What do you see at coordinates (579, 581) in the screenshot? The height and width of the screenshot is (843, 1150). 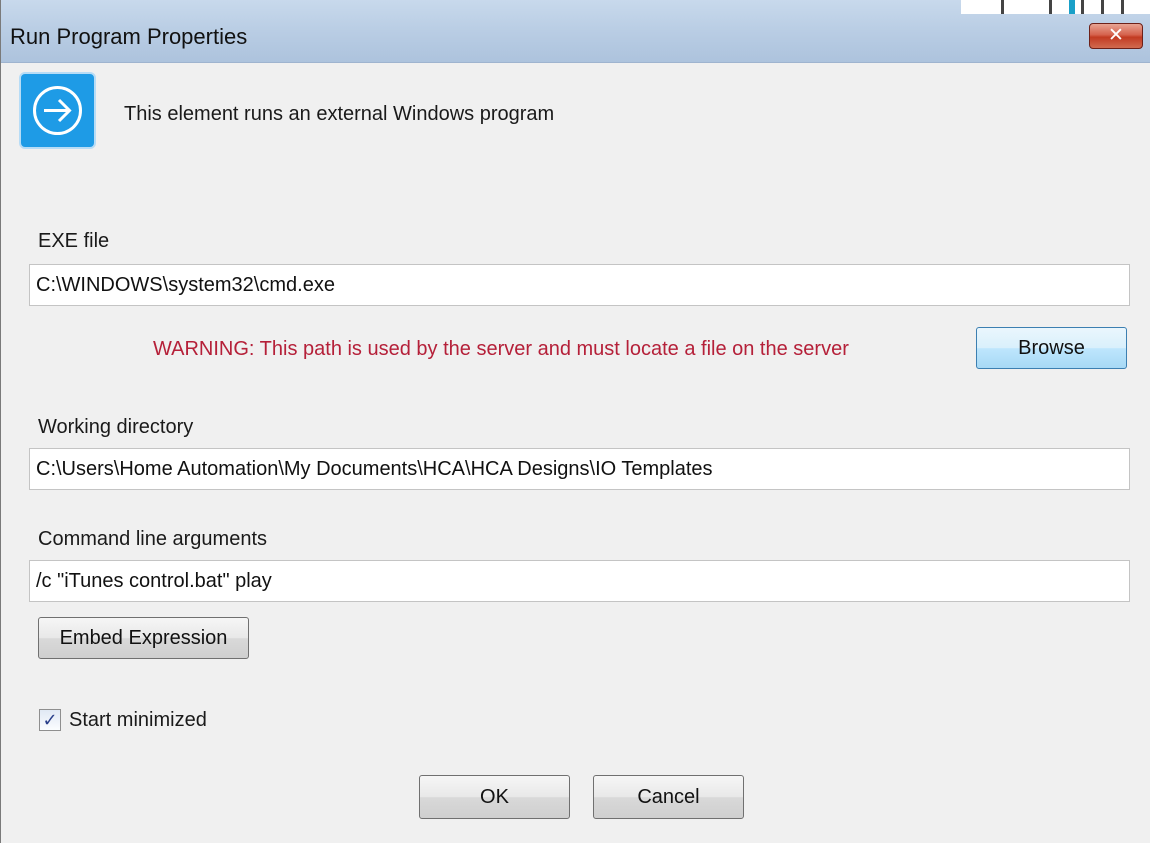 I see `command-line-arguments-input` at bounding box center [579, 581].